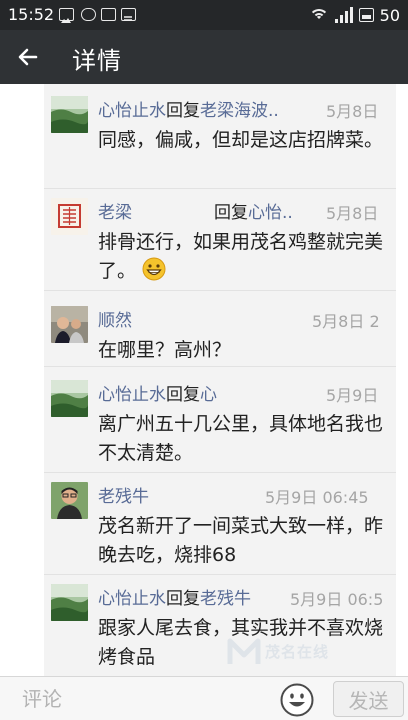 This screenshot has width=408, height=720. What do you see at coordinates (123, 497) in the screenshot?
I see `commenter-name: 老残牛` at bounding box center [123, 497].